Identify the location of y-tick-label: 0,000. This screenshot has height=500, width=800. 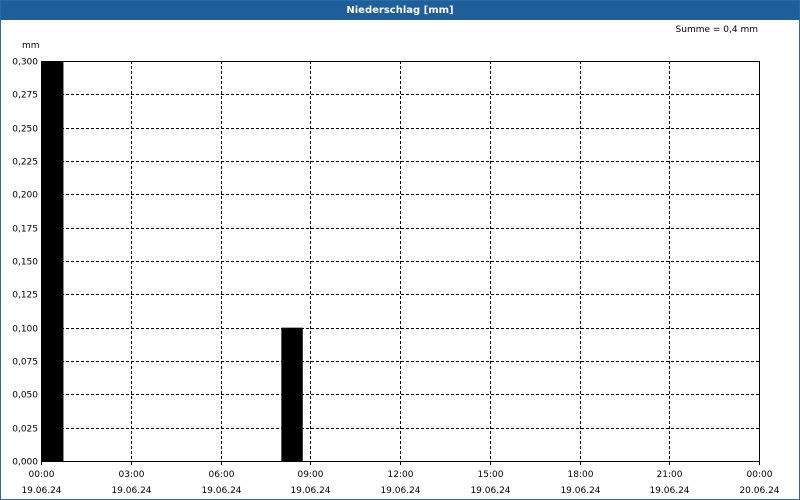
(25, 463).